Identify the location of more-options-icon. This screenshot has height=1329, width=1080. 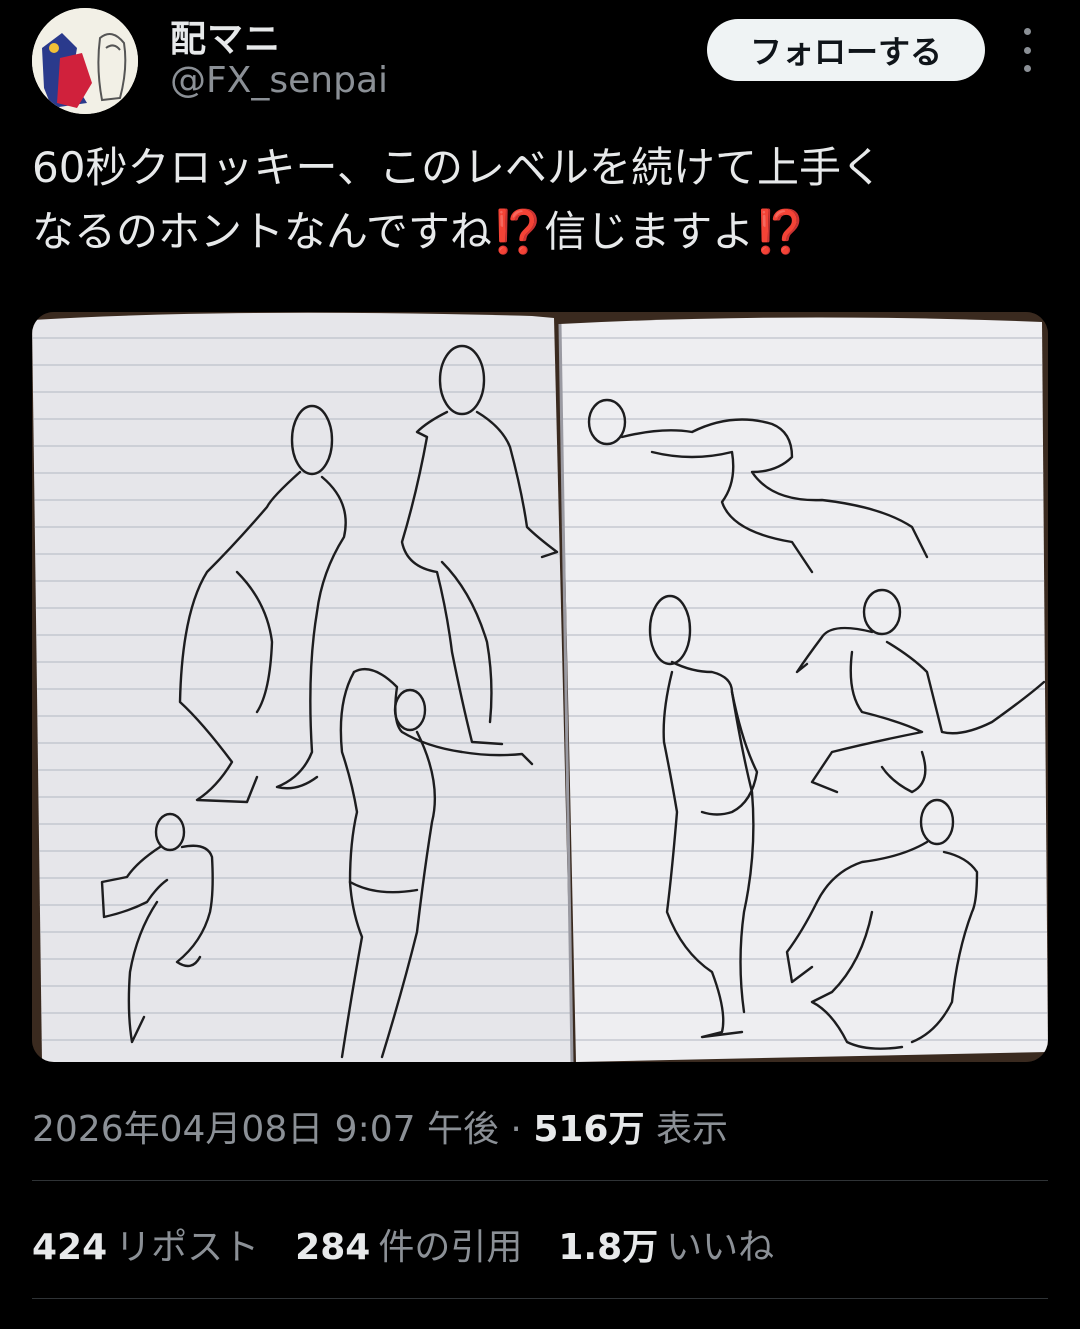
(1027, 50).